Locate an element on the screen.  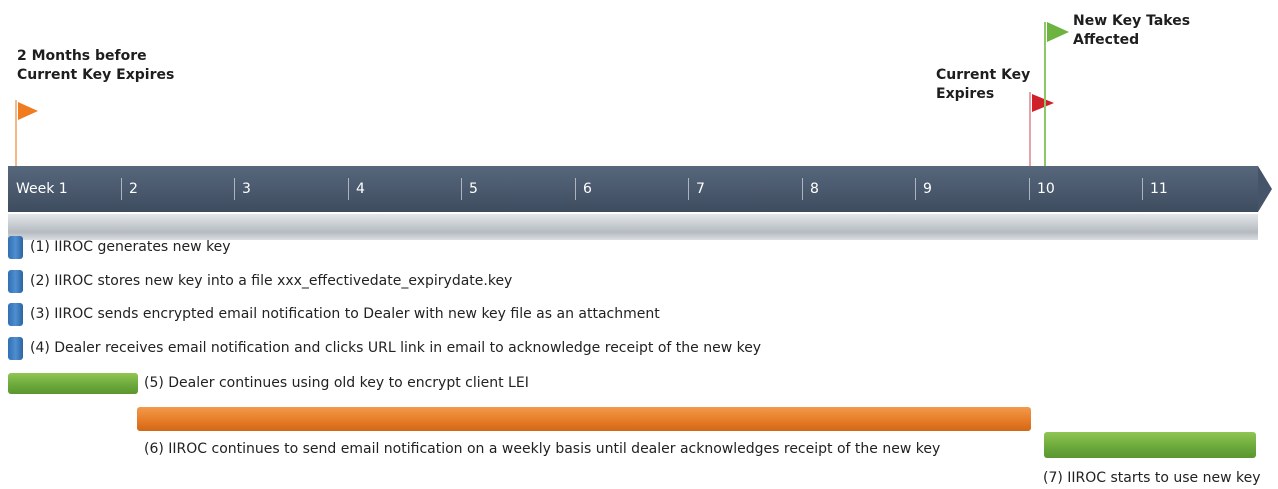
week-label-6: 6 is located at coordinates (587, 189).